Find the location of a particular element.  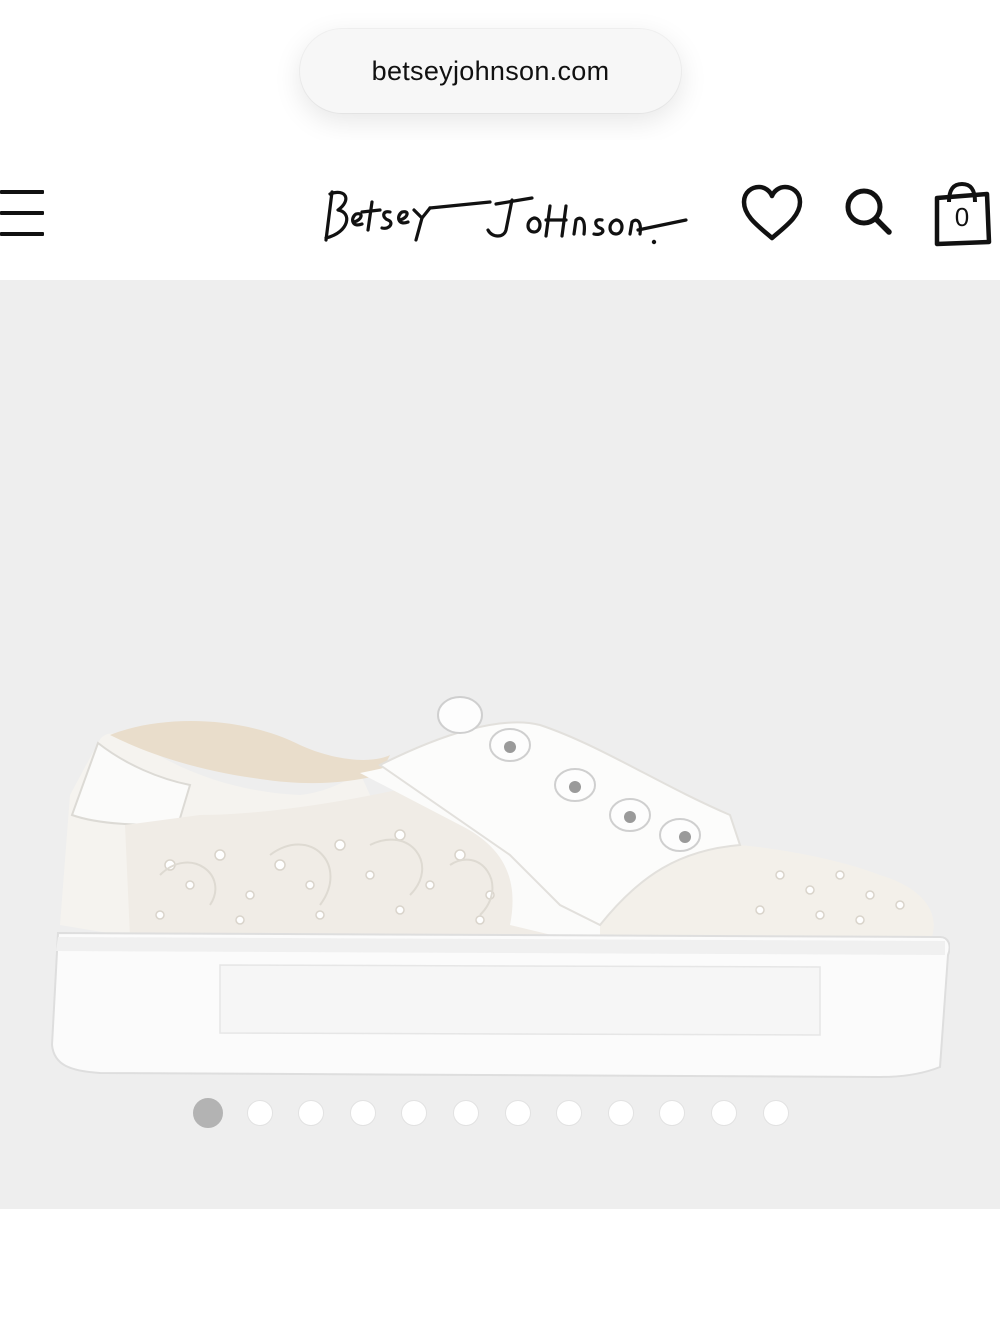

search-icon is located at coordinates (868, 211).